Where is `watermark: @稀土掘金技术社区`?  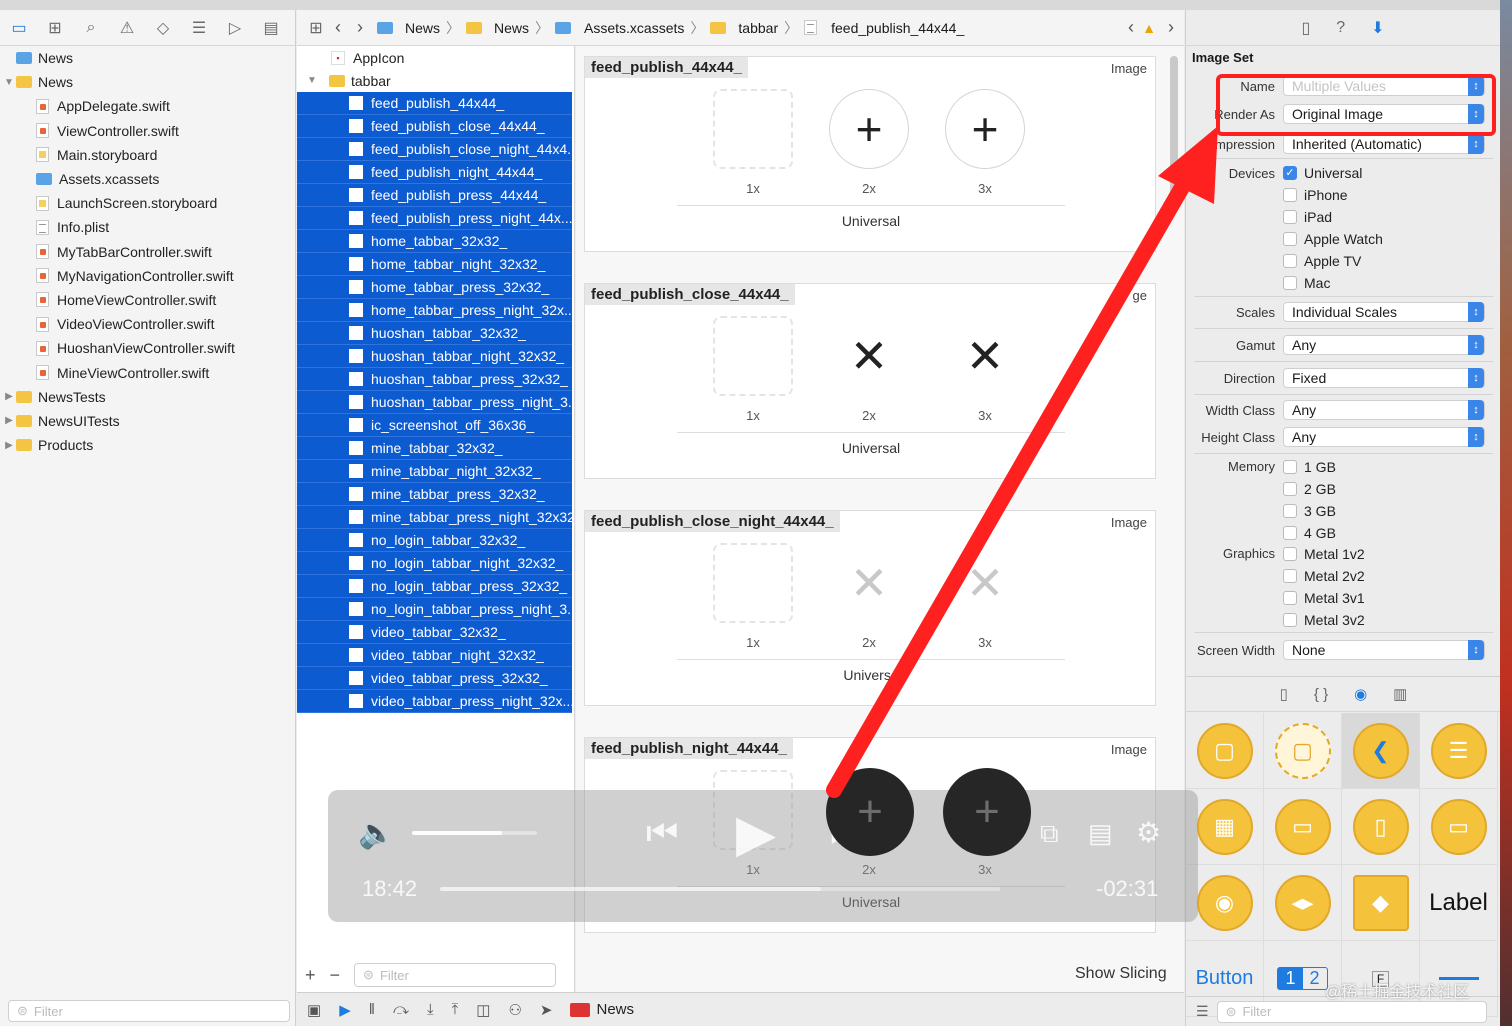
watermark: @稀土掘金技术社区 is located at coordinates (1397, 992).